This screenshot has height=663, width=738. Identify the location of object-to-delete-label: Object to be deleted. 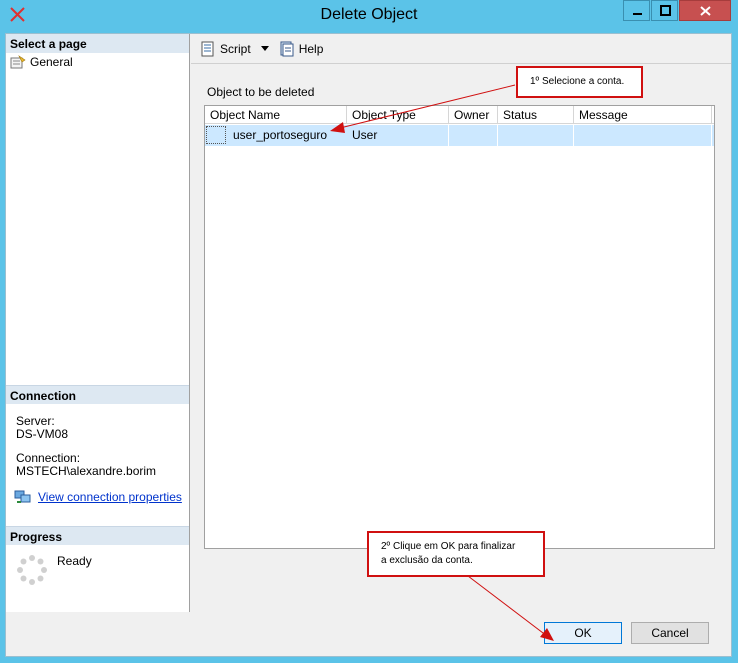
(261, 92).